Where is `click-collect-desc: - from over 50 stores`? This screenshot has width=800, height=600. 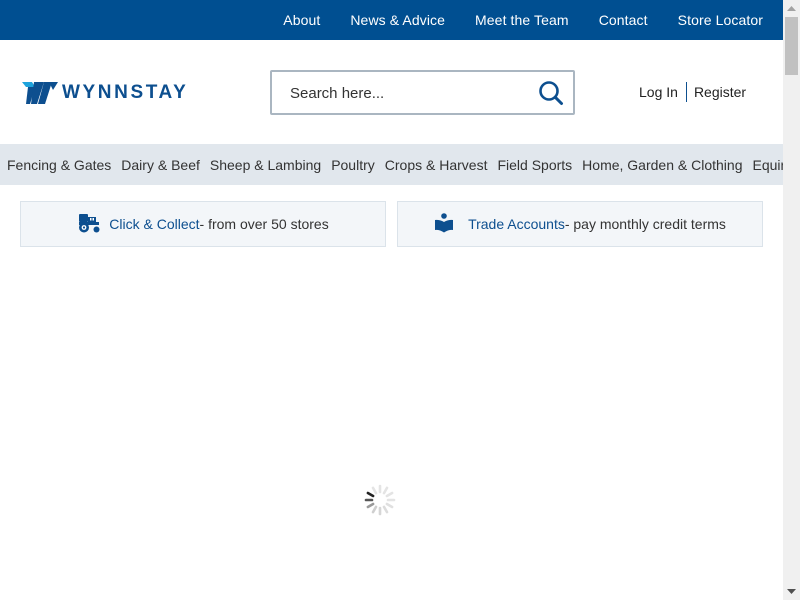 click-collect-desc: - from over 50 stores is located at coordinates (264, 224).